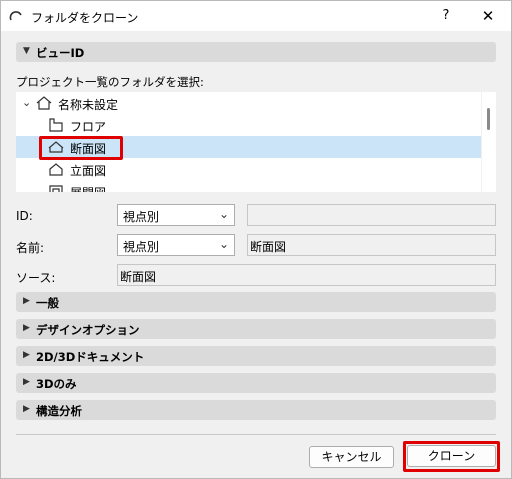  I want to click on tree-item-label: 展開図, so click(88, 188).